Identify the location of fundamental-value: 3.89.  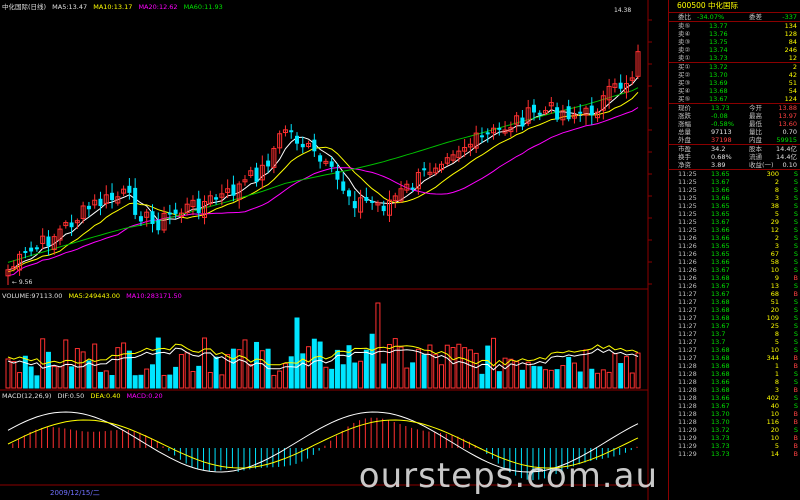
(718, 165).